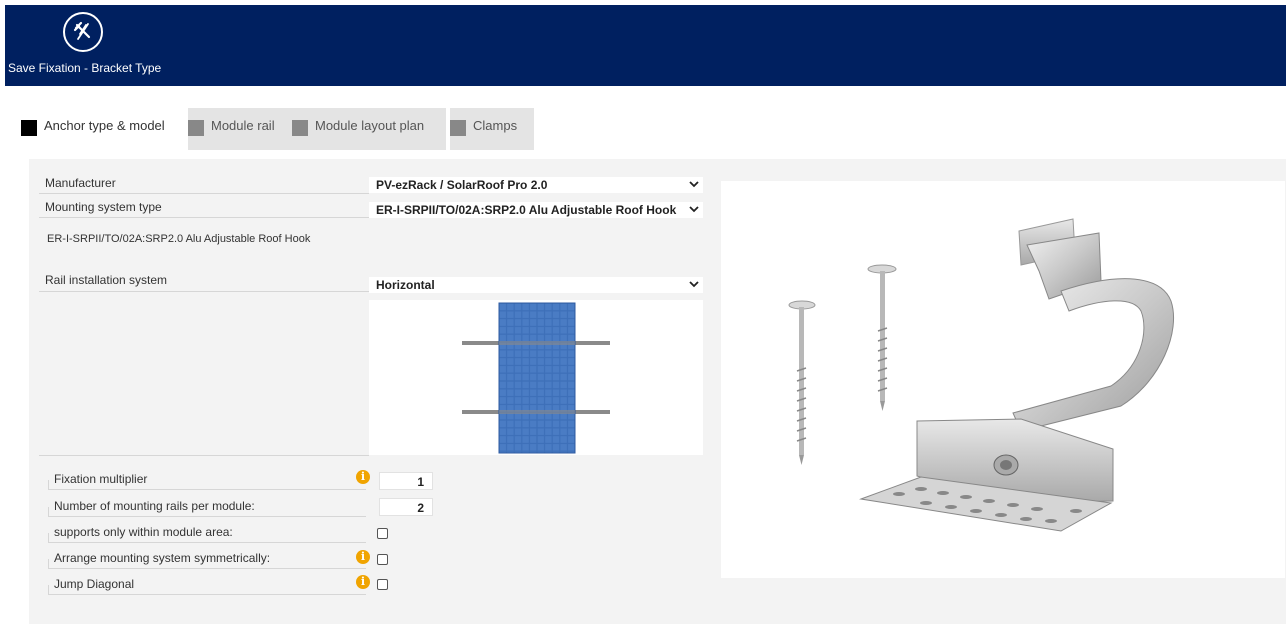 Image resolution: width=1286 pixels, height=624 pixels. What do you see at coordinates (103, 207) in the screenshot?
I see `mounting-type-label: Mounting system type` at bounding box center [103, 207].